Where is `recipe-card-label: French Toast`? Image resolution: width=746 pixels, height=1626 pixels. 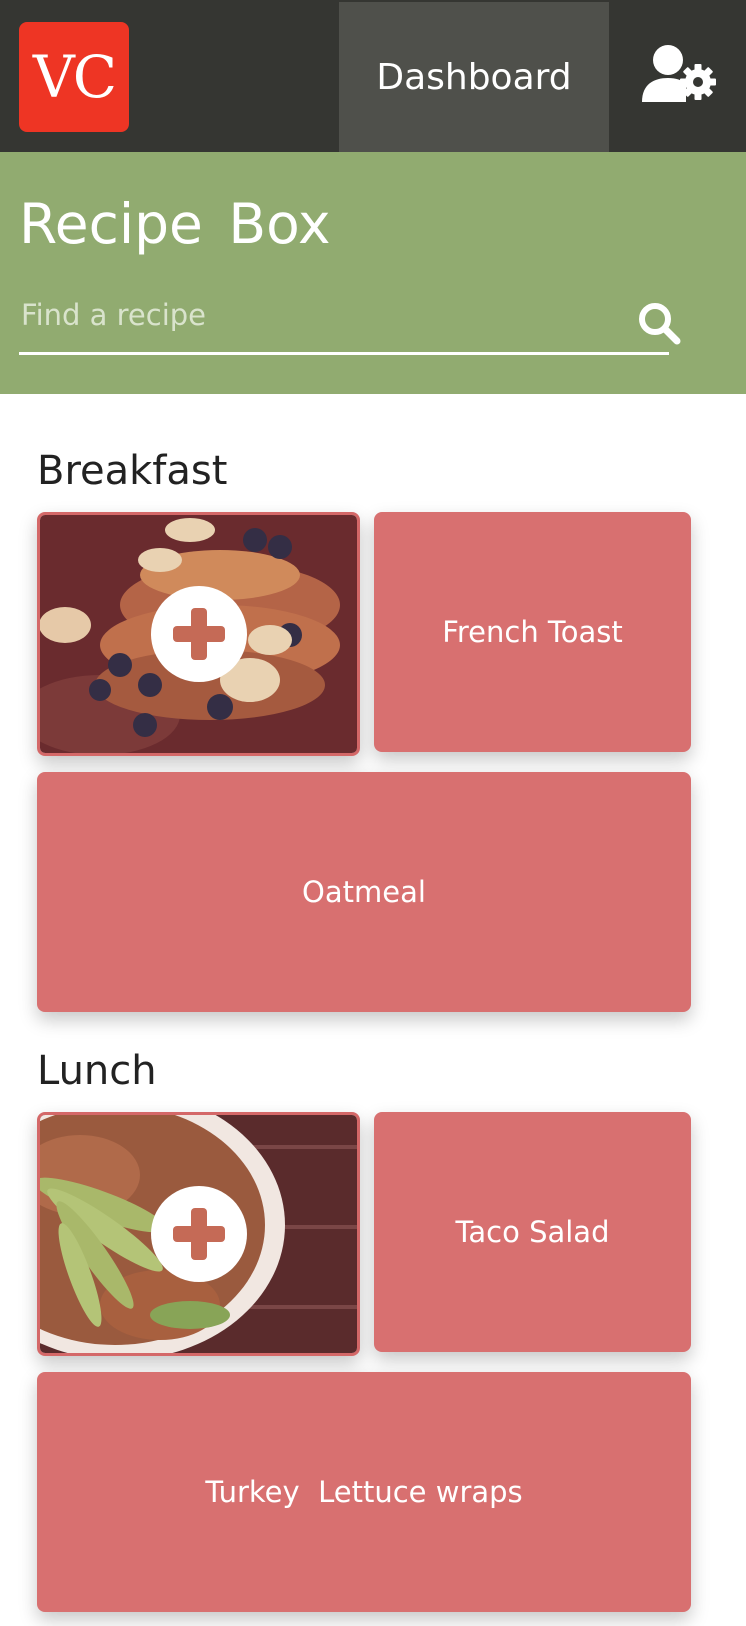 recipe-card-label: French Toast is located at coordinates (532, 632).